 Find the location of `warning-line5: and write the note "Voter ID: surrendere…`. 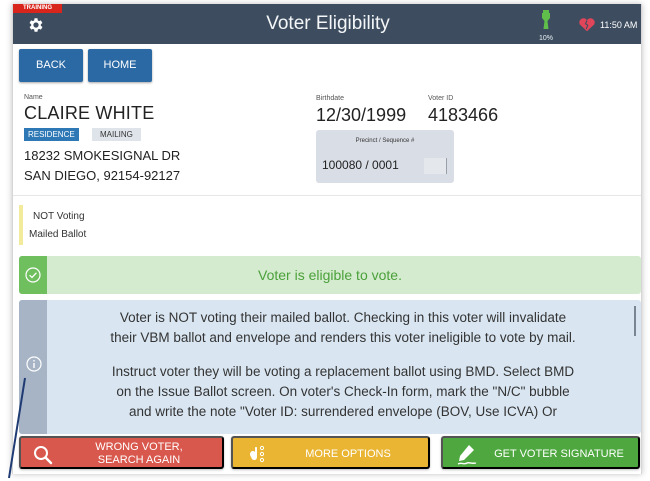

warning-line5: and write the note "Voter ID: surrendere… is located at coordinates (342, 411).